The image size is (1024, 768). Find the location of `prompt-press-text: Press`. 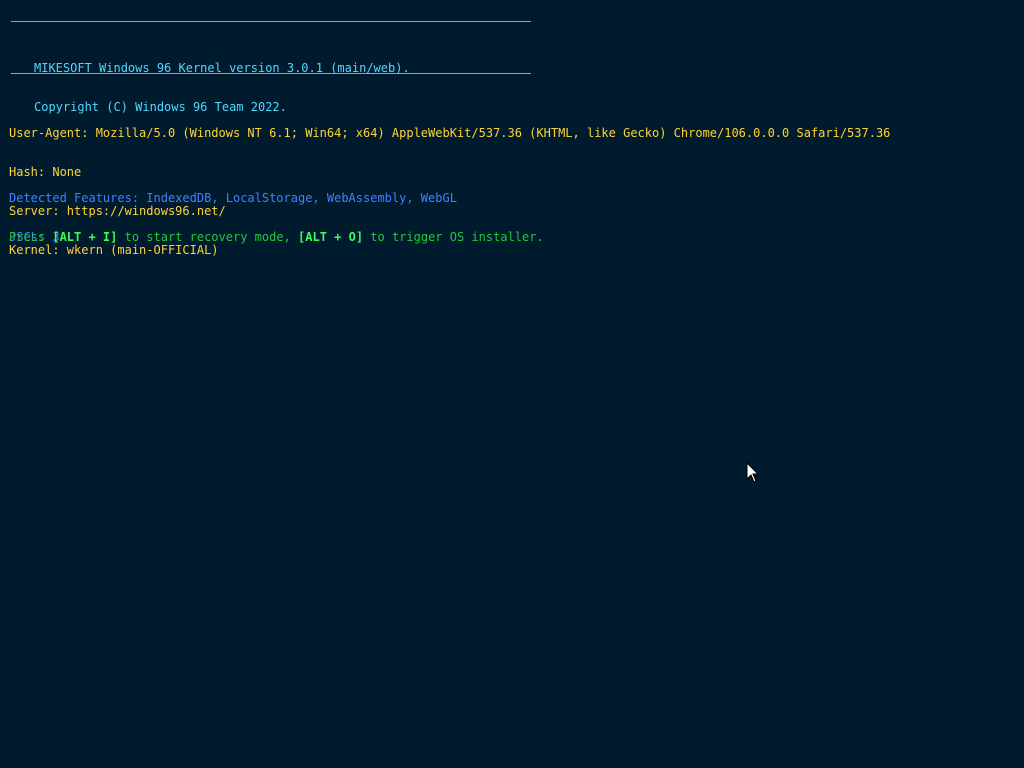

prompt-press-text: Press is located at coordinates (31, 237).